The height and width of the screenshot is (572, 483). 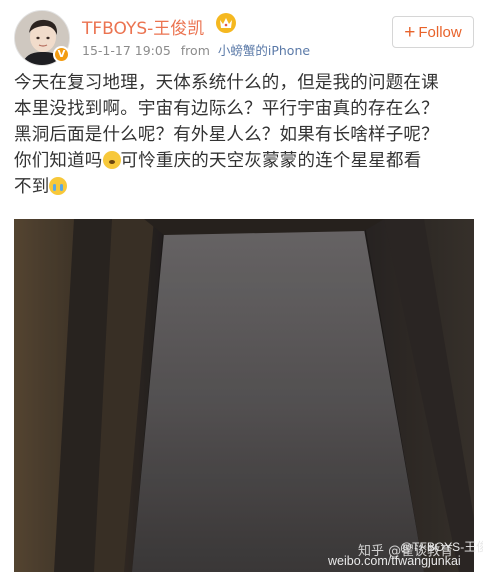 I want to click on from-label: from, so click(x=195, y=50).